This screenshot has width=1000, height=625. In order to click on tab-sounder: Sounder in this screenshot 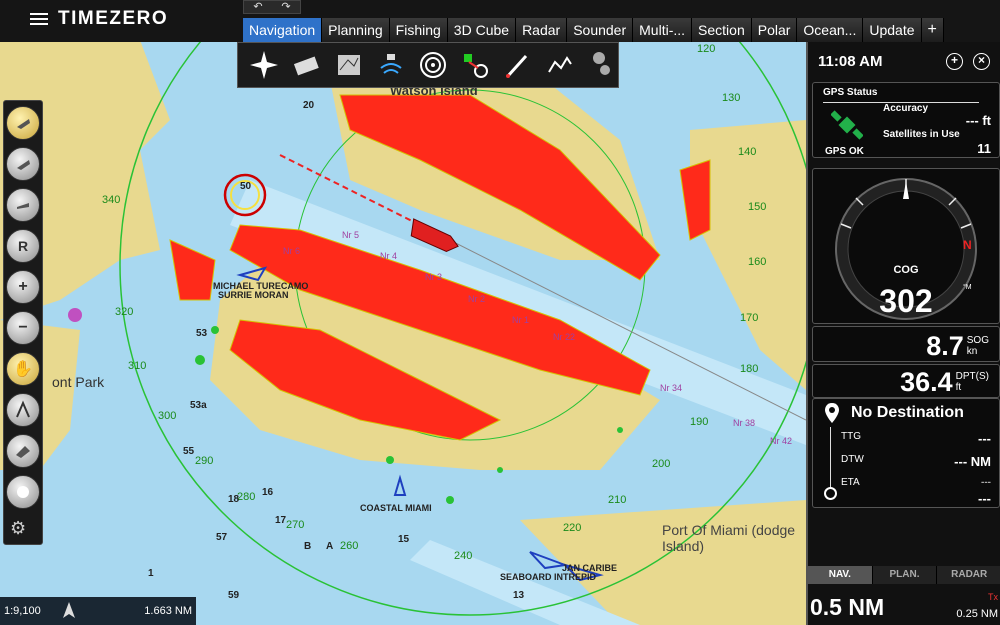, I will do `click(600, 30)`.